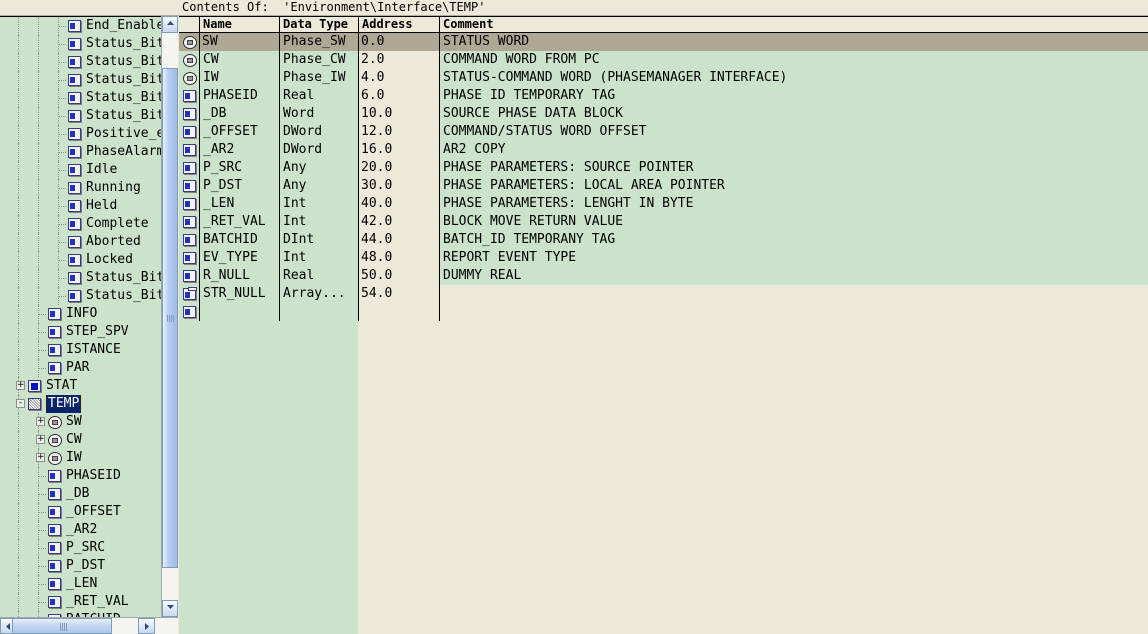 This screenshot has width=1148, height=634. I want to click on tree-hscroll-thumb, so click(62, 626).